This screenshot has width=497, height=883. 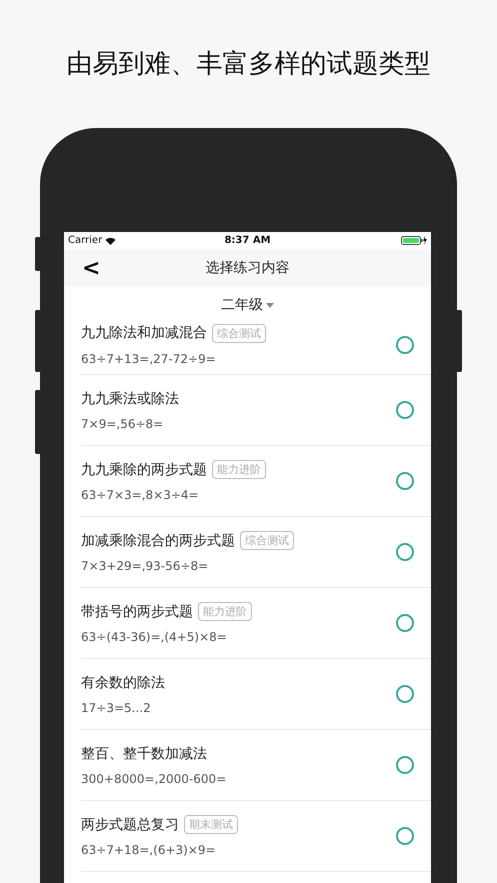 I want to click on exercise-title: 带括号的两步式题, so click(x=137, y=611).